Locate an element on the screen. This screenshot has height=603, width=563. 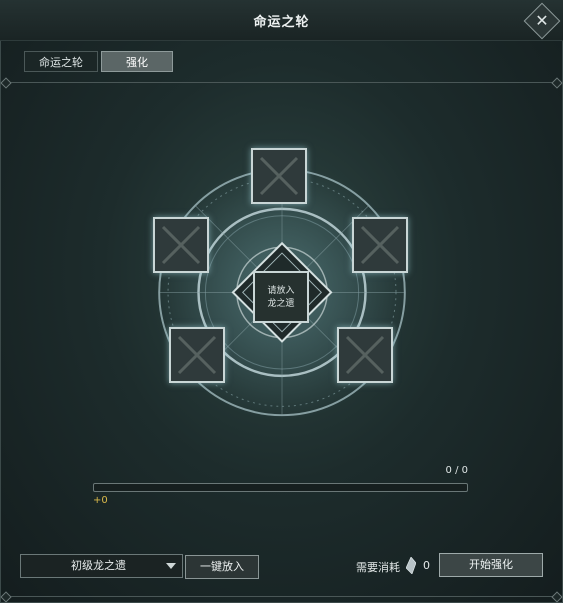
slot-upper-right is located at coordinates (380, 245).